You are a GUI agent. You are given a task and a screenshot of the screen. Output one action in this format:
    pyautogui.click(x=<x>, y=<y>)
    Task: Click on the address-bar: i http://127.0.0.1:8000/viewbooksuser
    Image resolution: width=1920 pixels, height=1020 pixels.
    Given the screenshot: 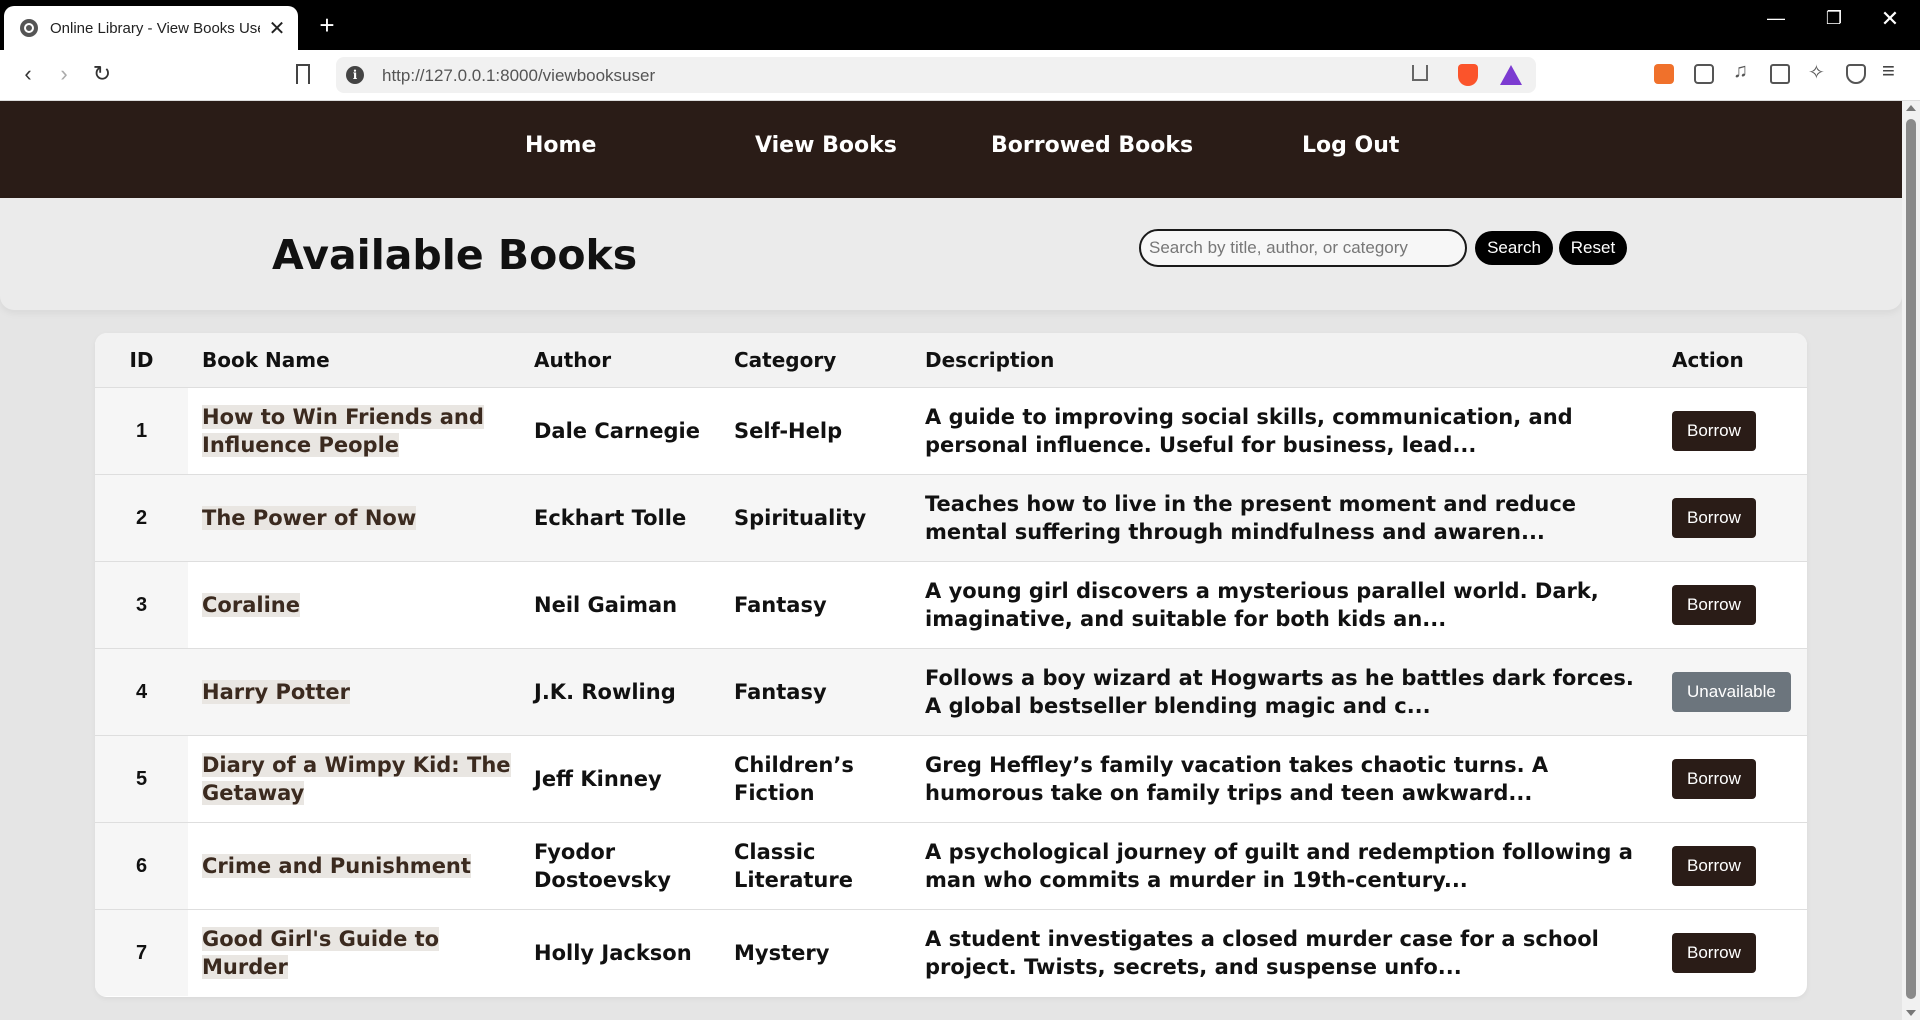 What is the action you would take?
    pyautogui.click(x=936, y=75)
    